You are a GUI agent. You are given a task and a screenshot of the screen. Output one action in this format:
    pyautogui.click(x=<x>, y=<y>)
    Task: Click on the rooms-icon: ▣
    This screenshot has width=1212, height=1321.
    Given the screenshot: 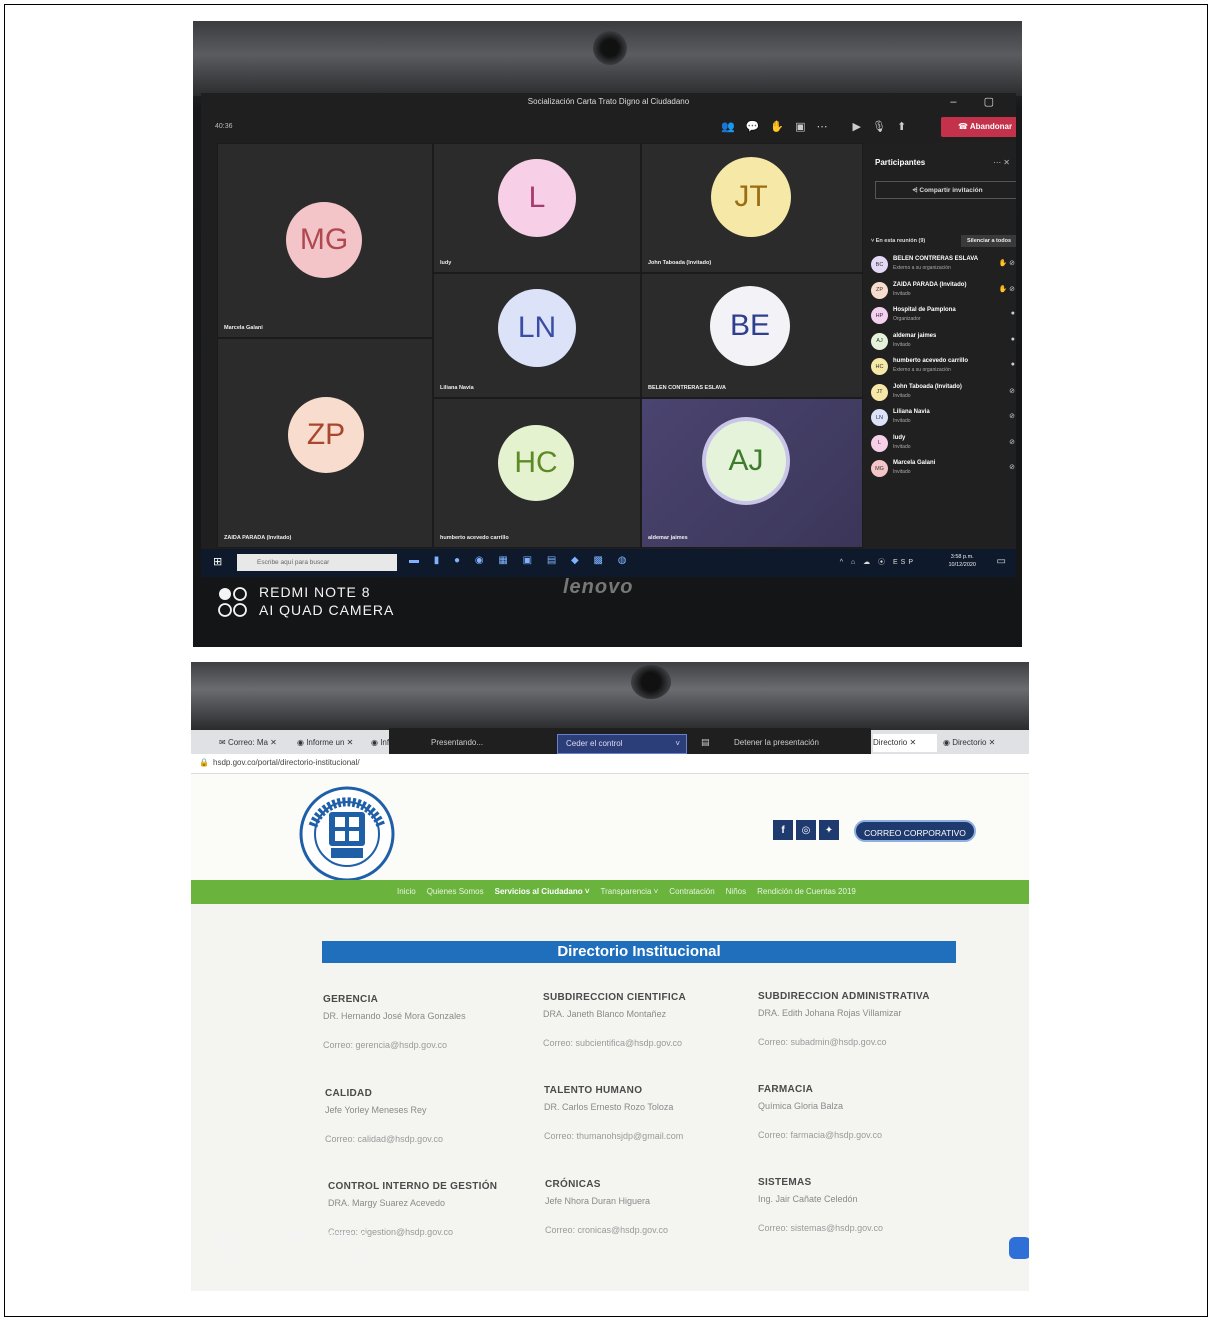 What is the action you would take?
    pyautogui.click(x=800, y=126)
    